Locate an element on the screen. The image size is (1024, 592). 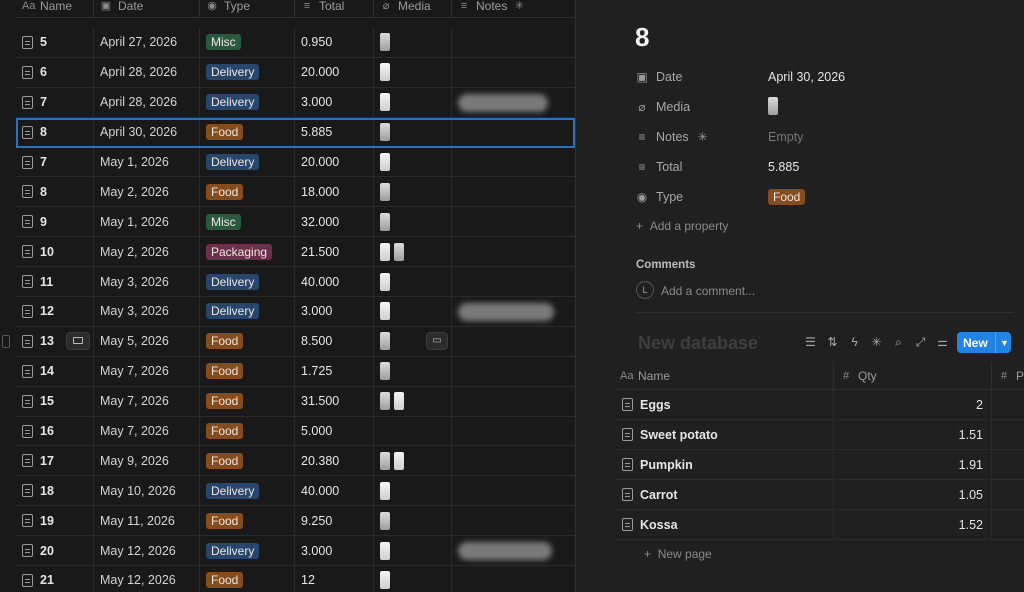
new-page-button: + New page is located at coordinates (678, 554).